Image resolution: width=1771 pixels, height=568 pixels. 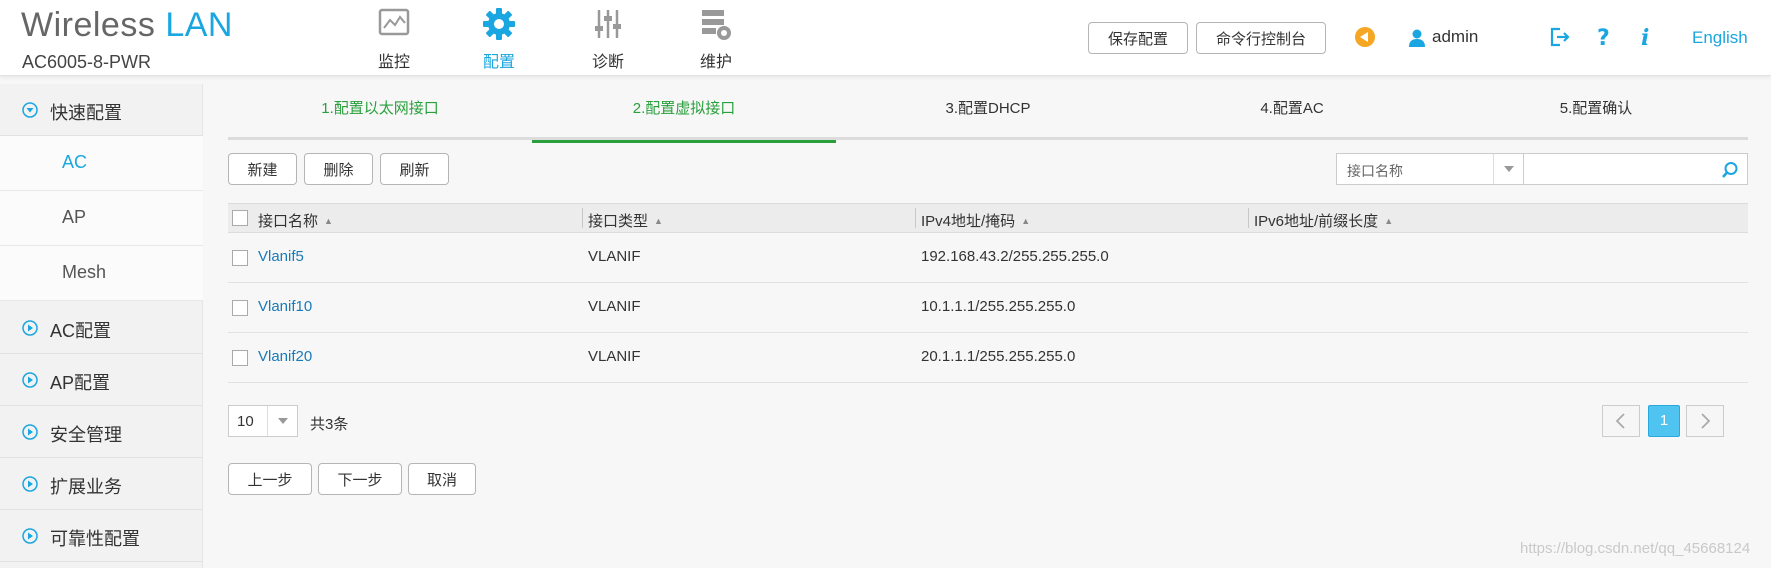 What do you see at coordinates (716, 25) in the screenshot?
I see `maintenance-icon` at bounding box center [716, 25].